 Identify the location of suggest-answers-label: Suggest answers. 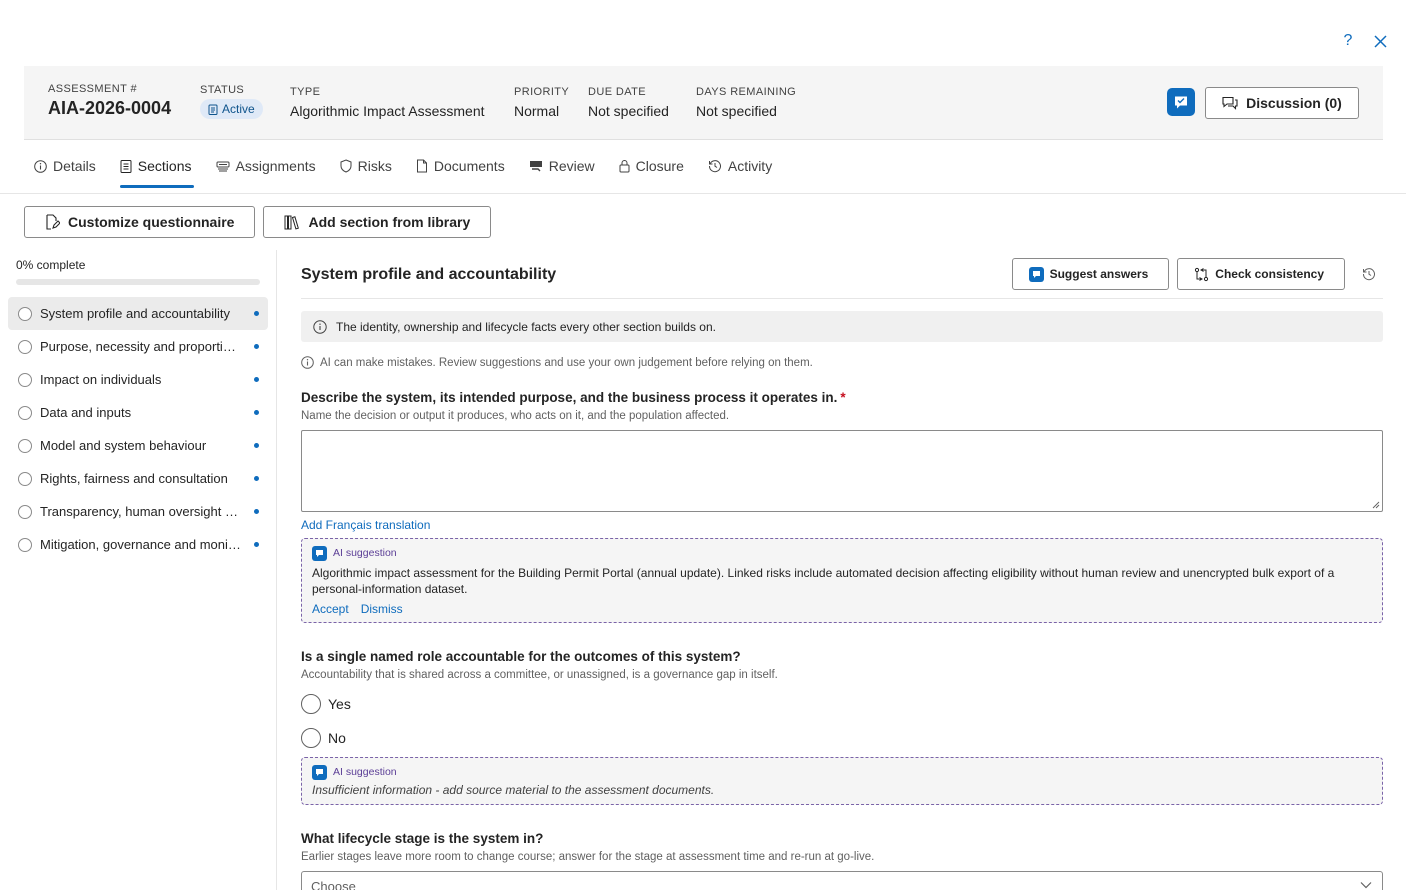
(1099, 274).